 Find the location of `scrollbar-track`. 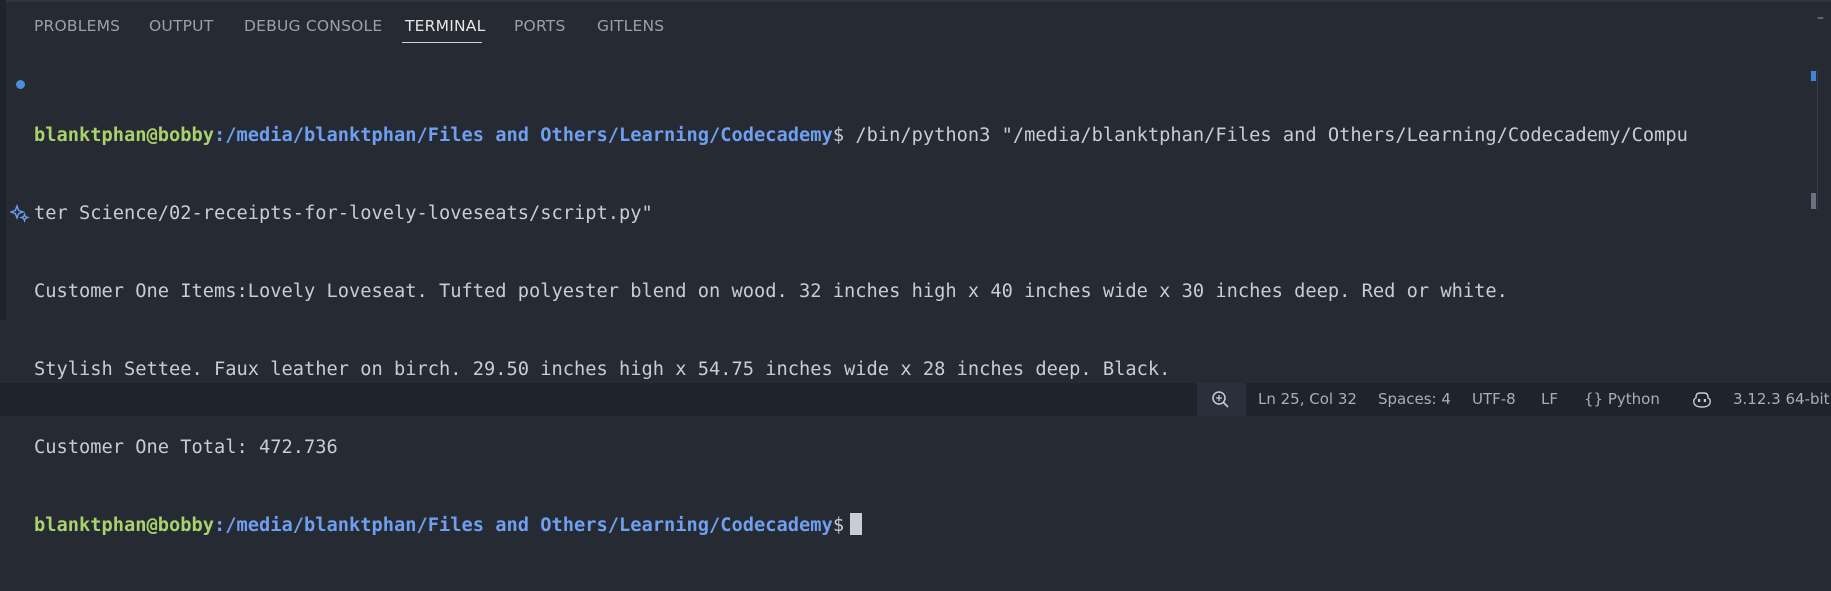

scrollbar-track is located at coordinates (1817, 140).